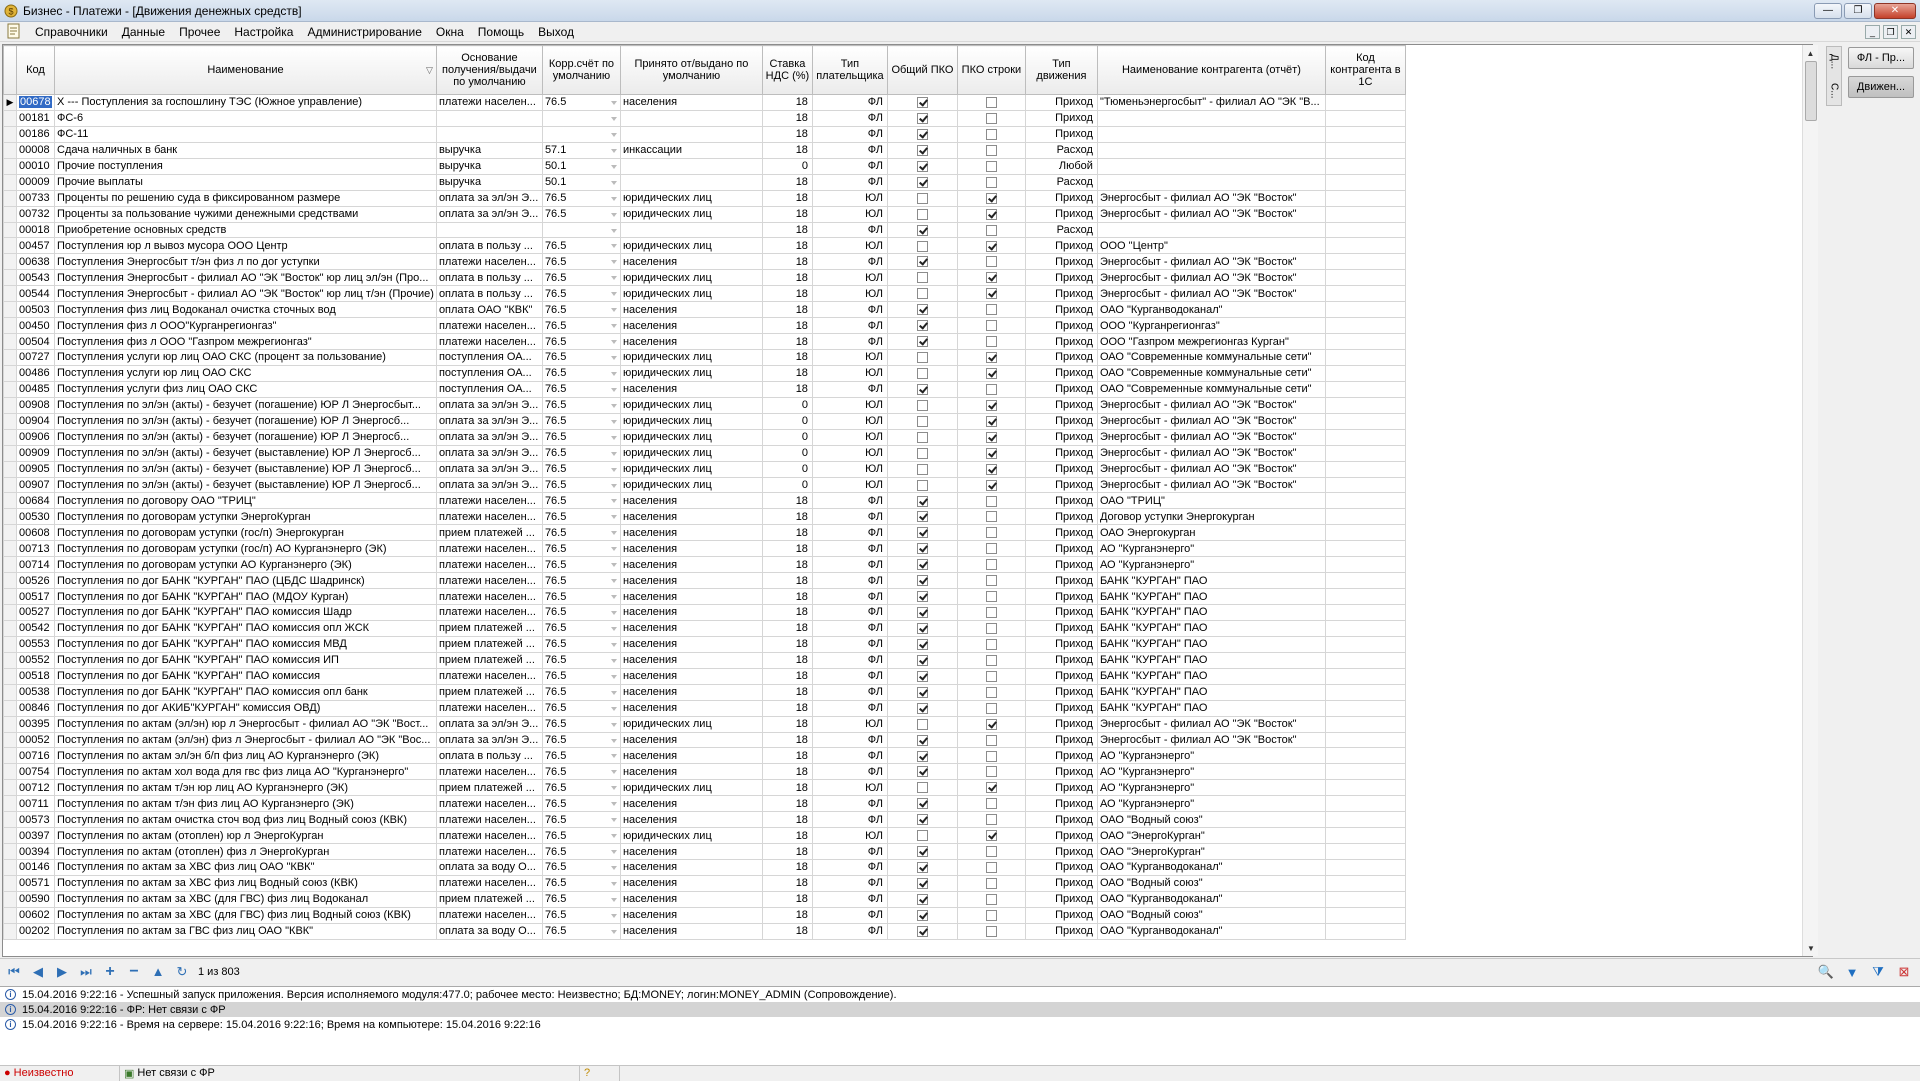 The image size is (1920, 1081). I want to click on cell-payer-type: ЮЛ, so click(849, 246).